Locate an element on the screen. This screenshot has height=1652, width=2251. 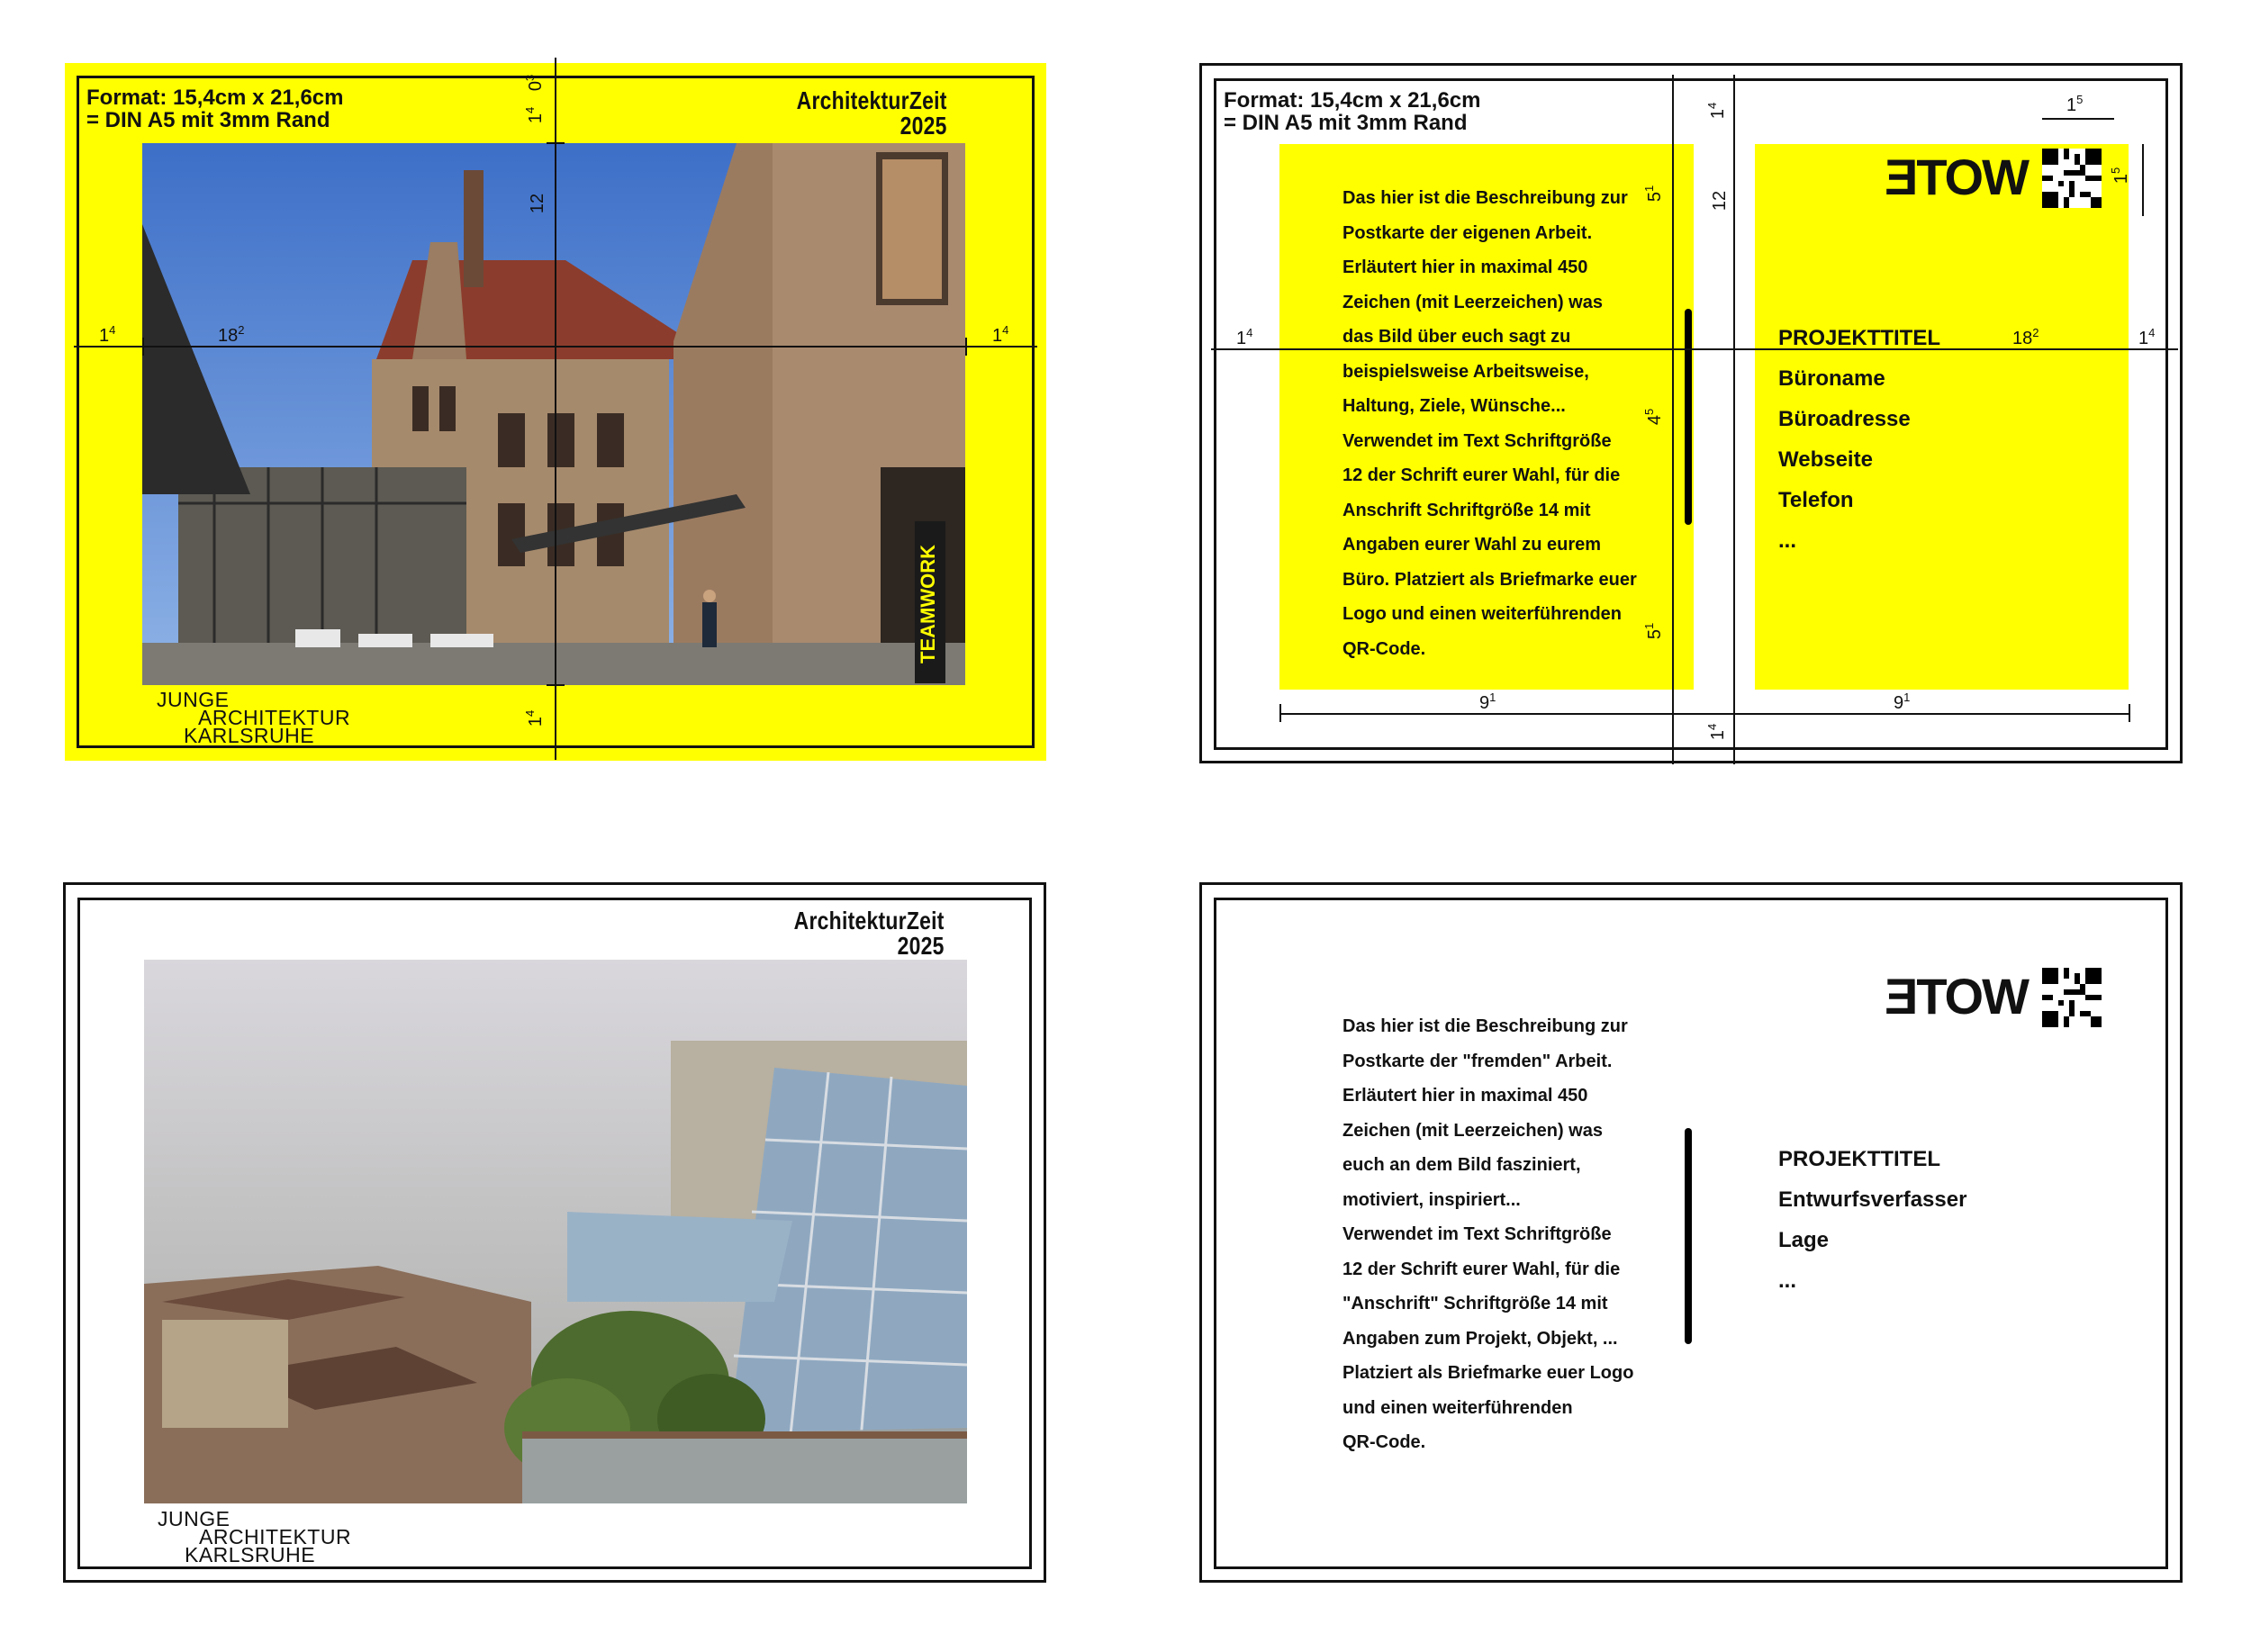
description-line: Logo und einen weiterführenden is located at coordinates (1482, 614).